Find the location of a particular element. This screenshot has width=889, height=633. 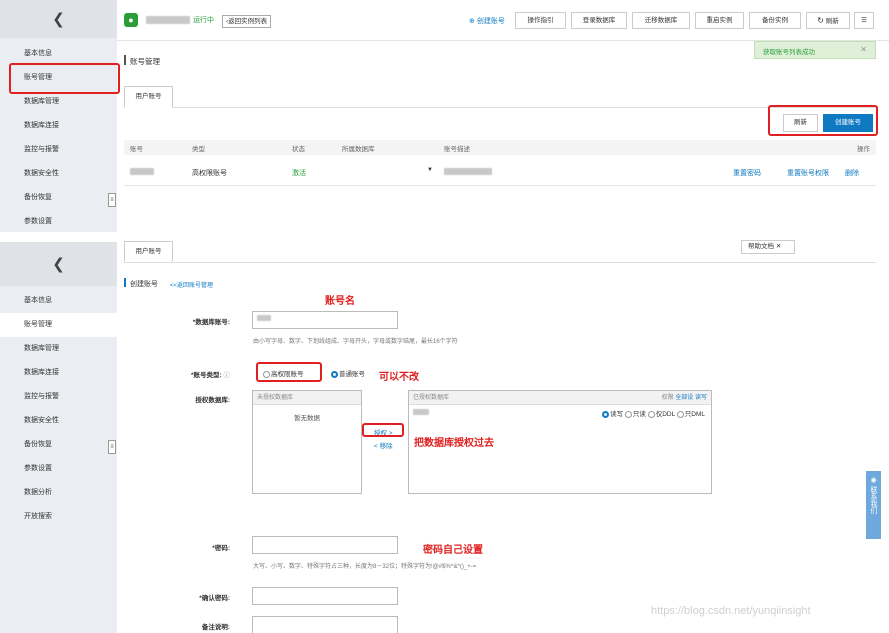

authed-header-right: 权限 全部设 读写 is located at coordinates (684, 398).